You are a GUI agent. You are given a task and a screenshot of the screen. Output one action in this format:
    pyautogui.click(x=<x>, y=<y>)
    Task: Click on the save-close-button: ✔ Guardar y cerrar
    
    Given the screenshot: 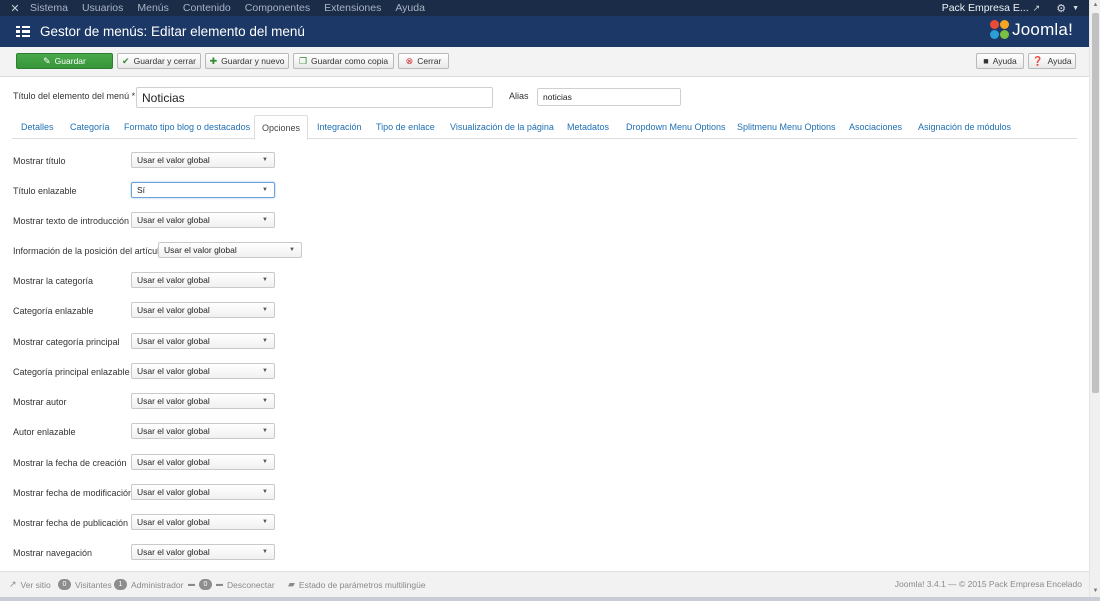 What is the action you would take?
    pyautogui.click(x=159, y=61)
    